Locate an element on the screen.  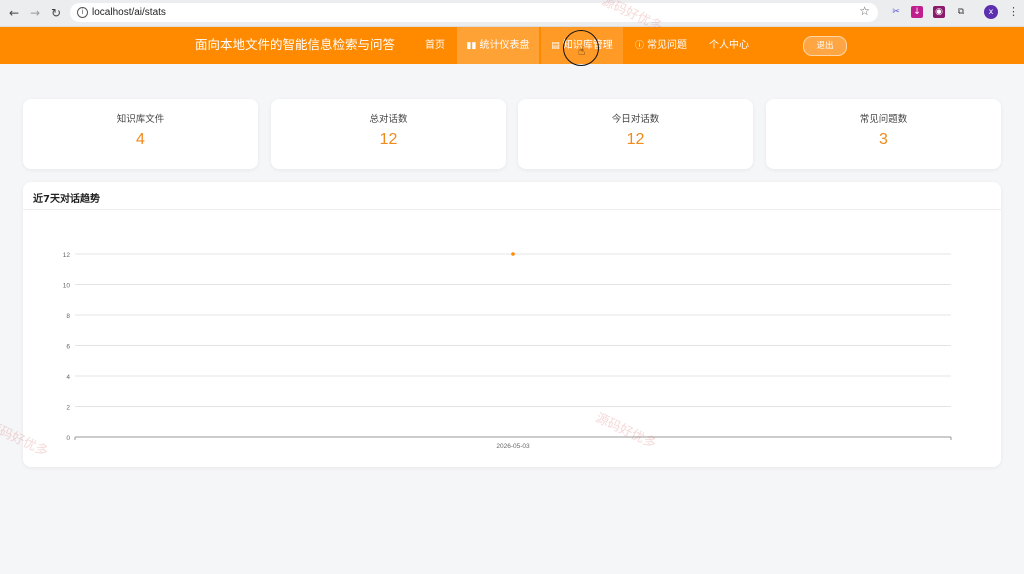
bookmark-star-icon: ☆ is located at coordinates (864, 11).